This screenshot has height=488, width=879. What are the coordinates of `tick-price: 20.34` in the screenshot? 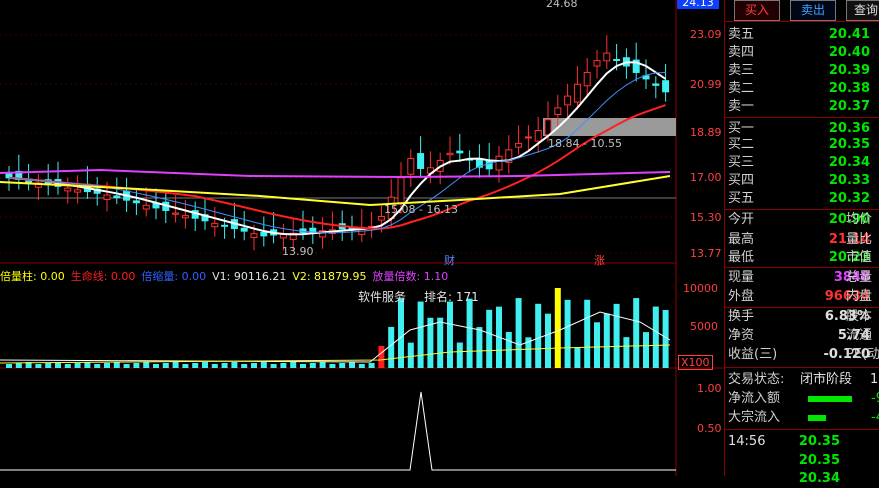 It's located at (819, 478).